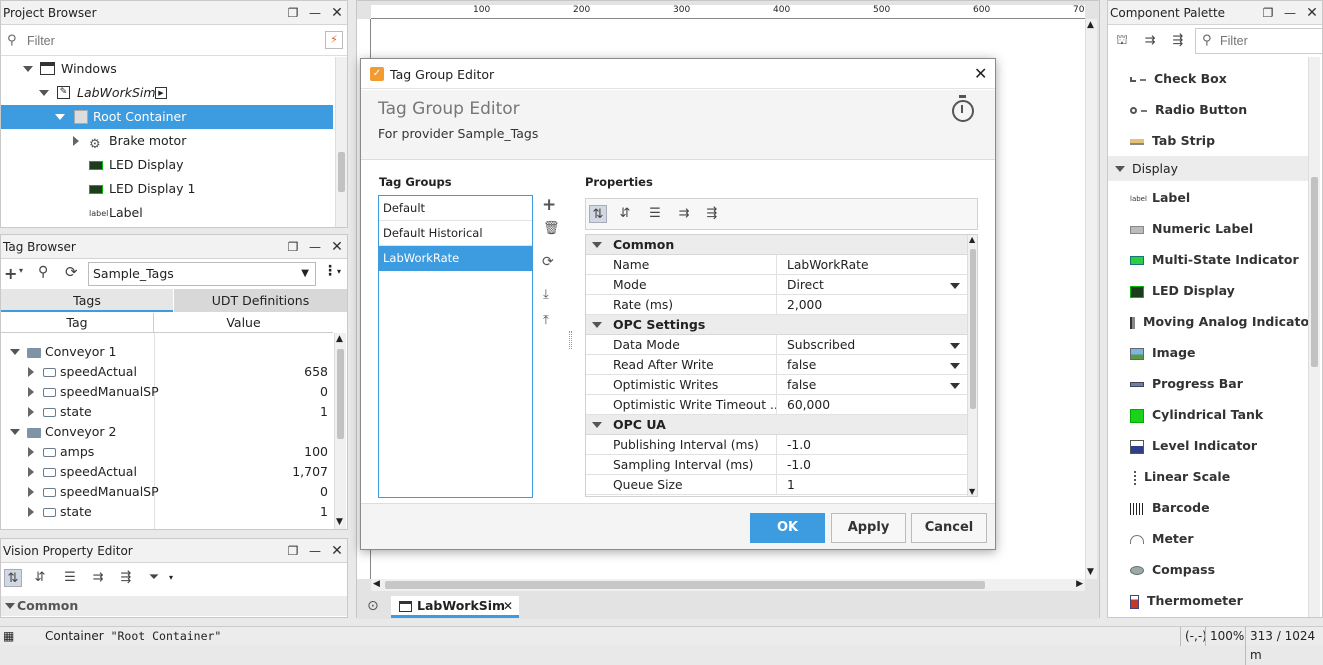 This screenshot has width=1323, height=665. What do you see at coordinates (173, 41) in the screenshot?
I see `filter-input` at bounding box center [173, 41].